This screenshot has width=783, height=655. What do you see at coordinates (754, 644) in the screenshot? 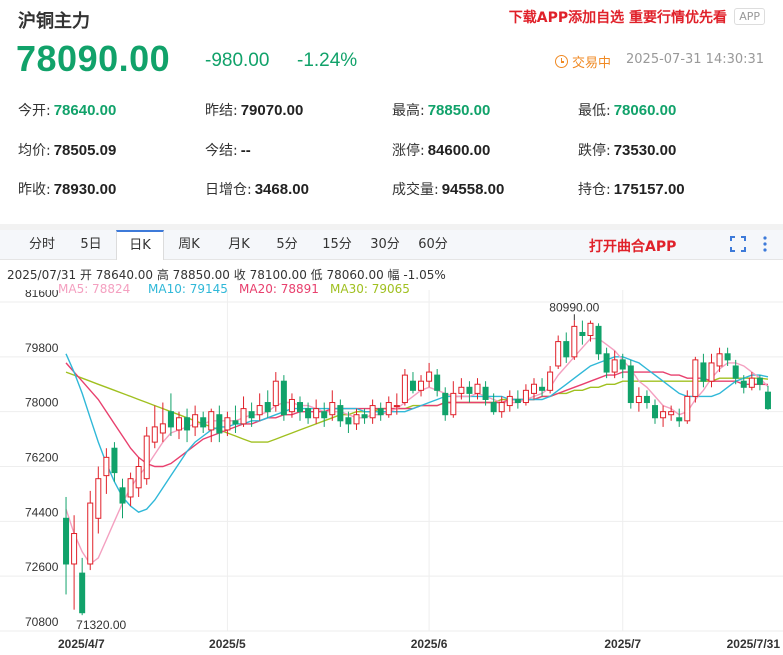
I see `x-tick-label: 2025/7/31` at bounding box center [754, 644].